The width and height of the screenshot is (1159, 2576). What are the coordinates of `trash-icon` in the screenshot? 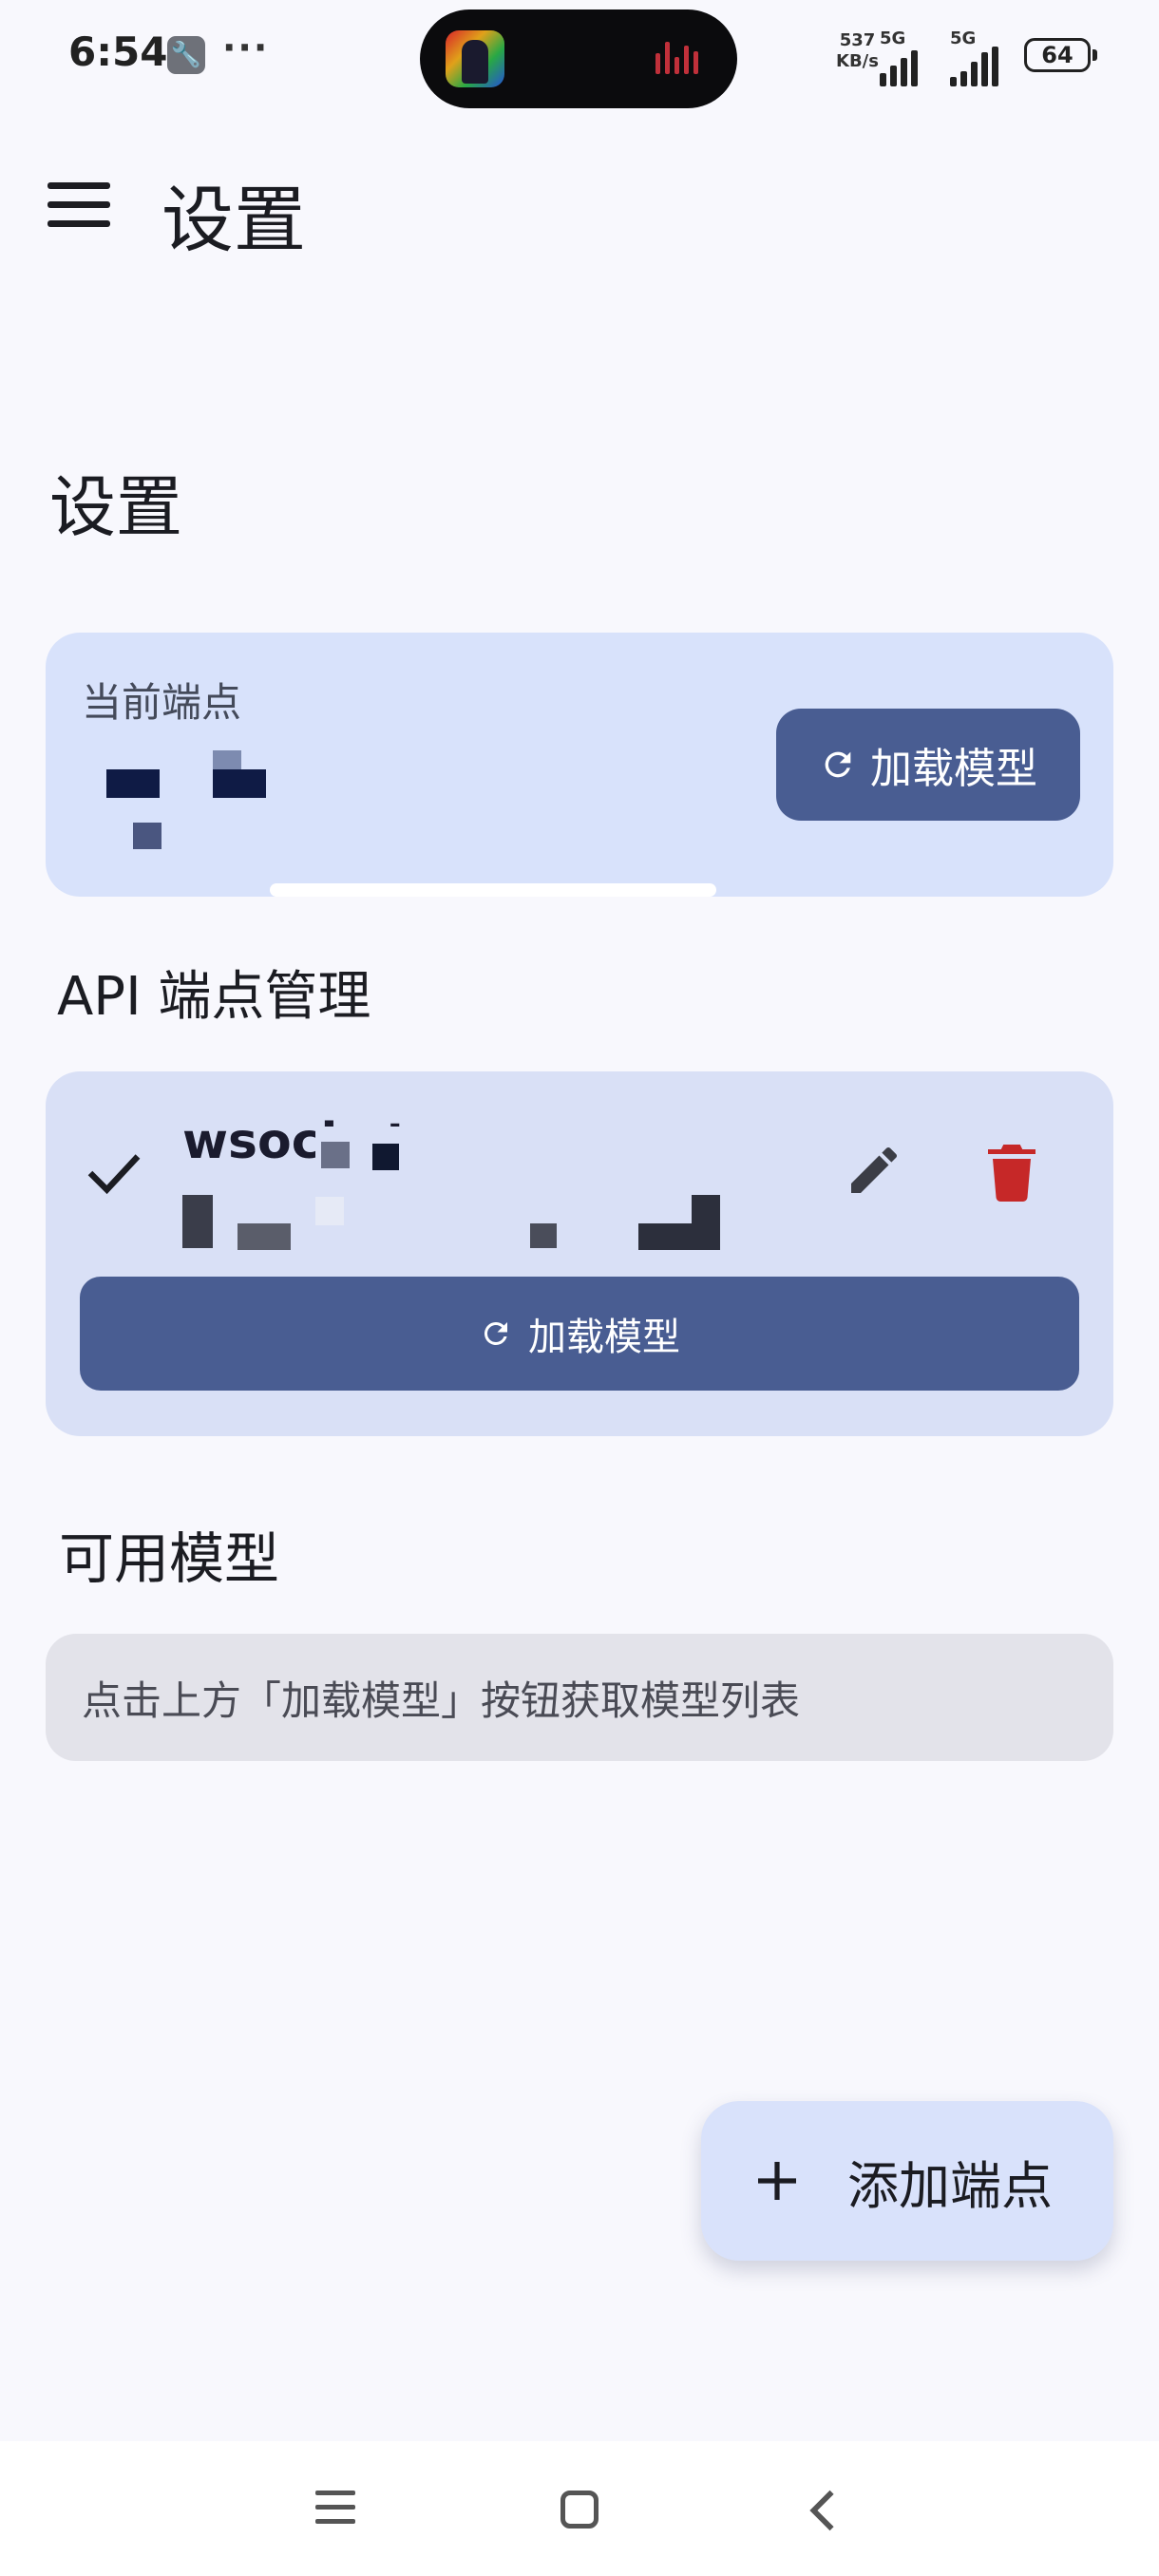 It's located at (1012, 1173).